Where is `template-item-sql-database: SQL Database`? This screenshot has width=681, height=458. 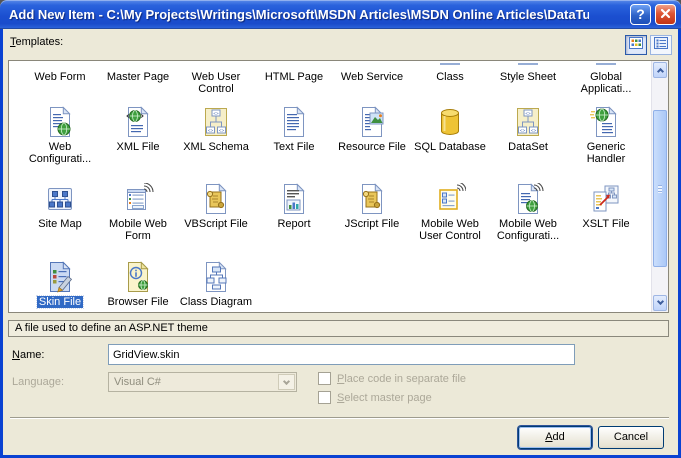 template-item-sql-database: SQL Database is located at coordinates (450, 139).